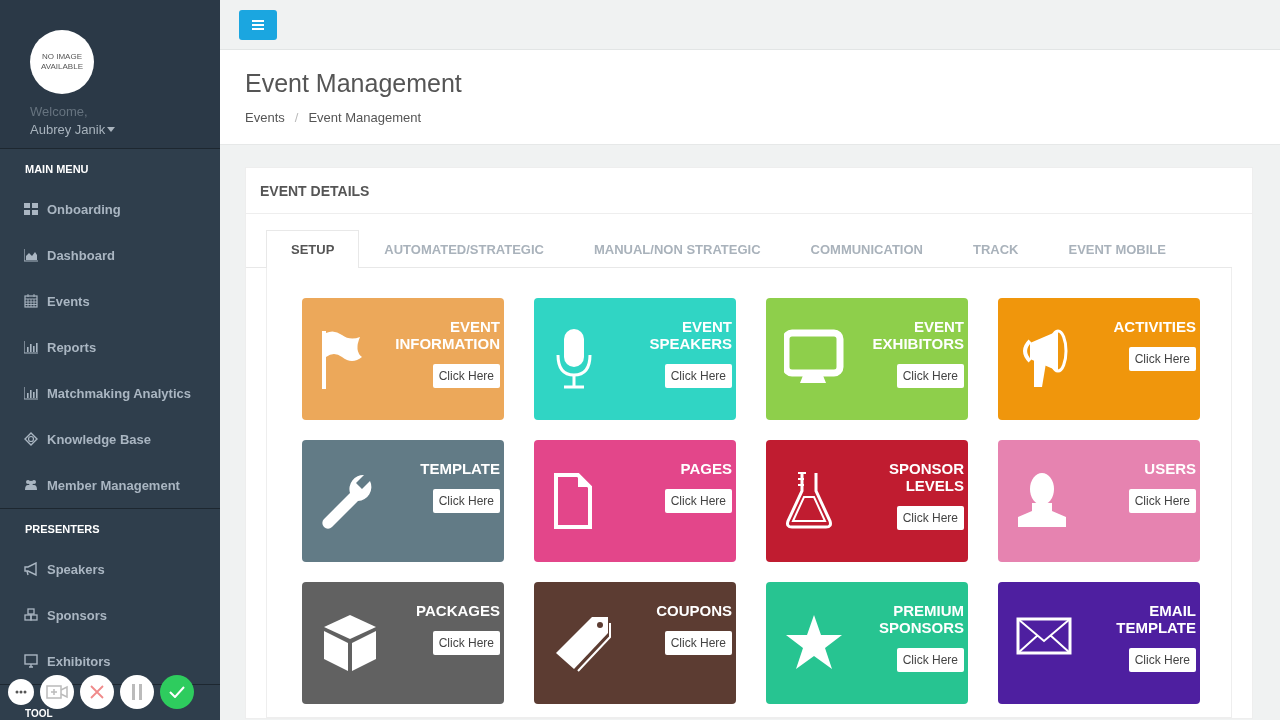  Describe the element at coordinates (62, 62) in the screenshot. I see `avatar: NO IMAGE AVAILABLE` at that location.